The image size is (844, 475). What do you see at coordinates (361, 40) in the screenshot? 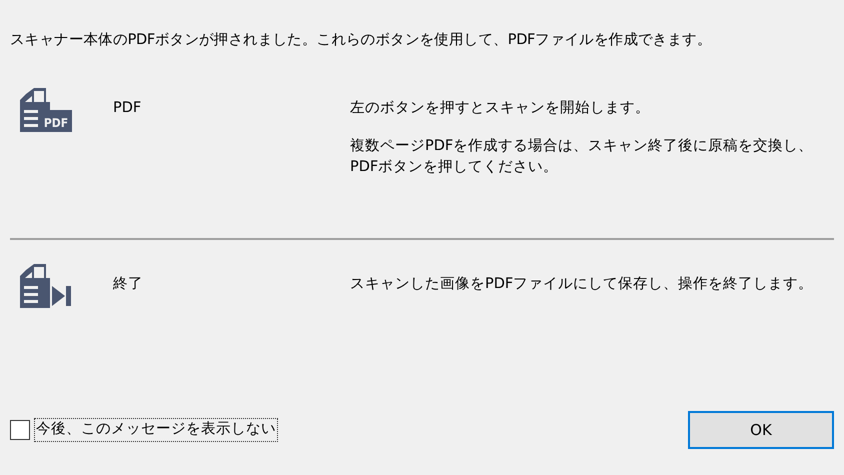
I see `intro-text: スキャナー本体のPDFボタンが押されました。これらのボタンを使用して、PDFファイルを作成できます。` at bounding box center [361, 40].